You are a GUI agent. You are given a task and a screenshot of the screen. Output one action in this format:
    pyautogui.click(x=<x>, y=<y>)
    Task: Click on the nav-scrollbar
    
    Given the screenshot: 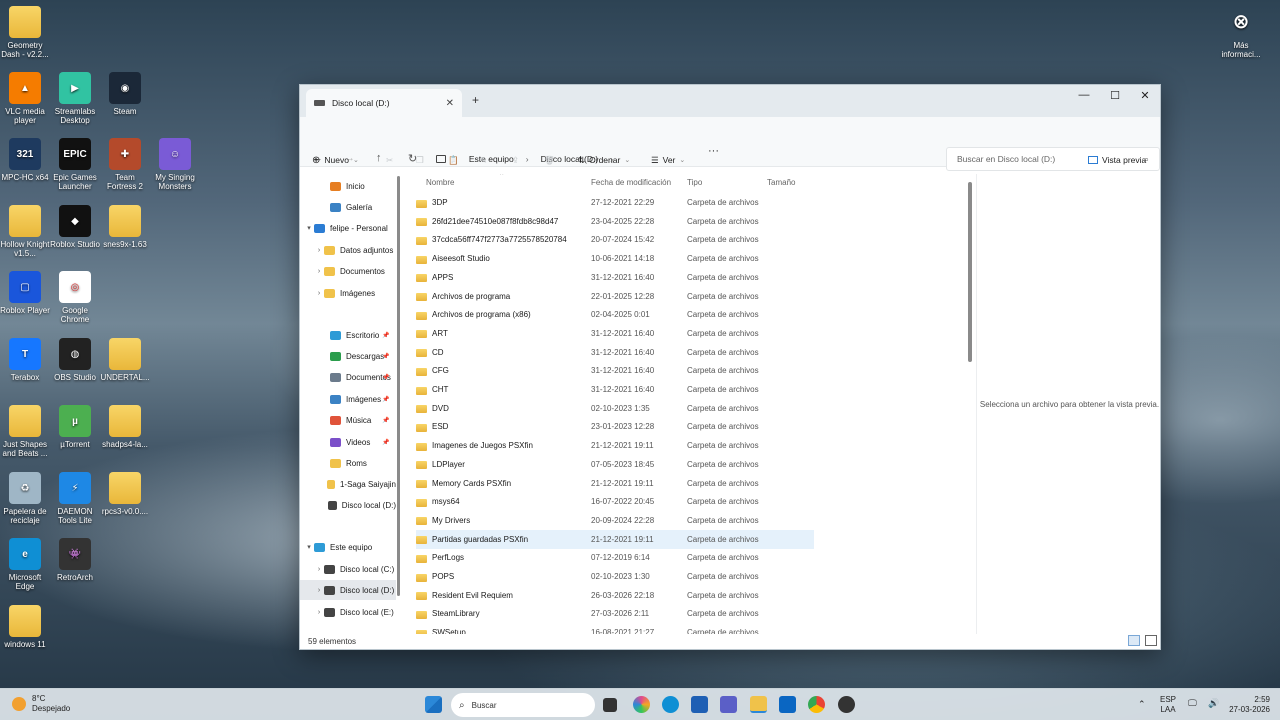 What is the action you would take?
    pyautogui.click(x=399, y=404)
    